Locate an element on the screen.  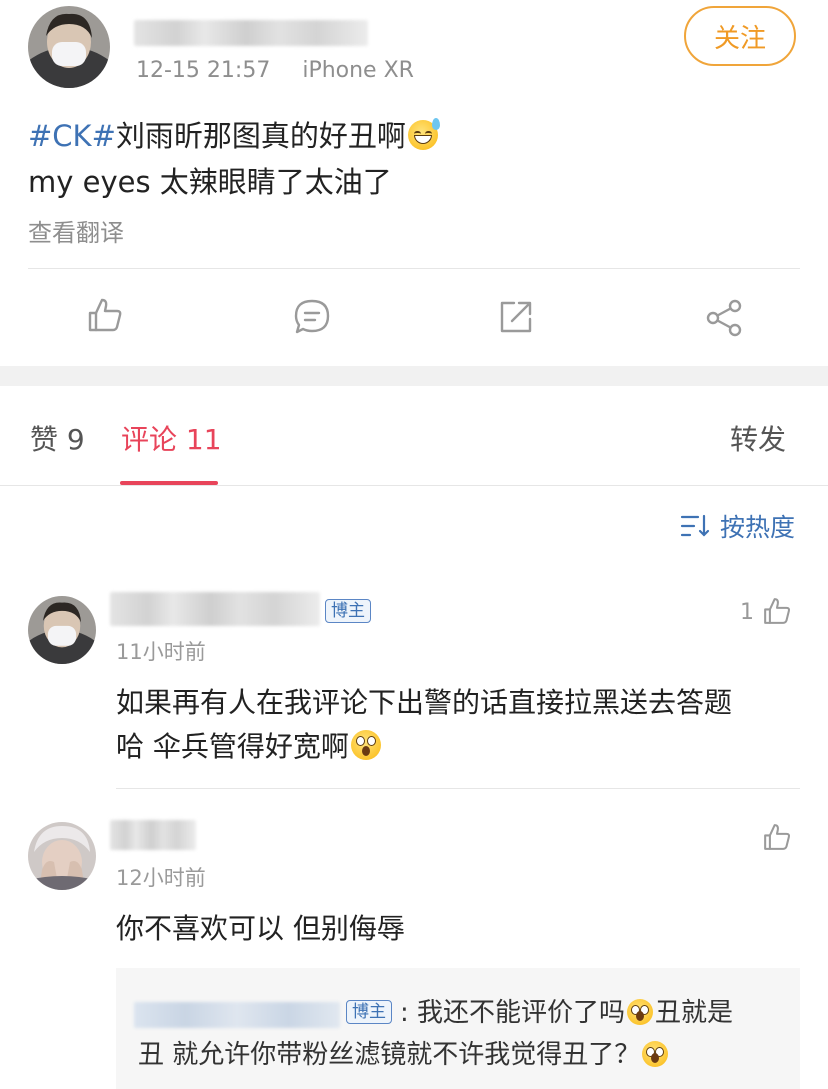
tab-likes: 赞 9 is located at coordinates (57, 438).